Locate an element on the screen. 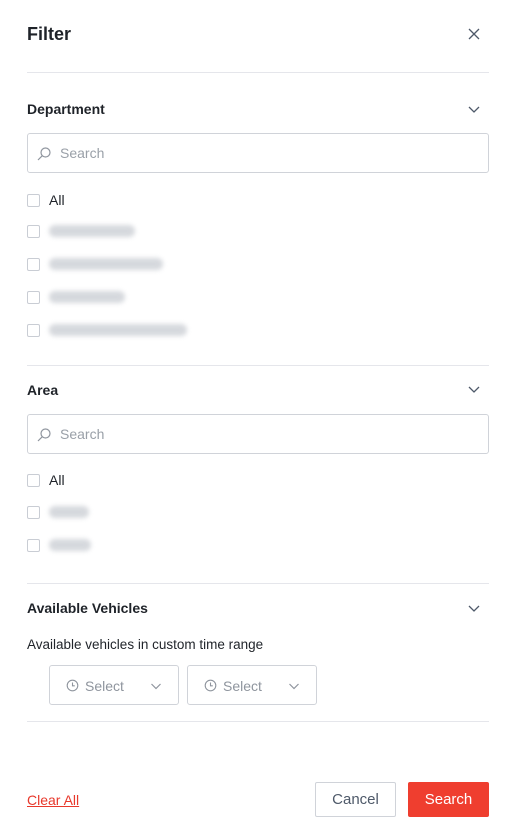 The height and width of the screenshot is (840, 520). panel-title: Filter is located at coordinates (49, 34).